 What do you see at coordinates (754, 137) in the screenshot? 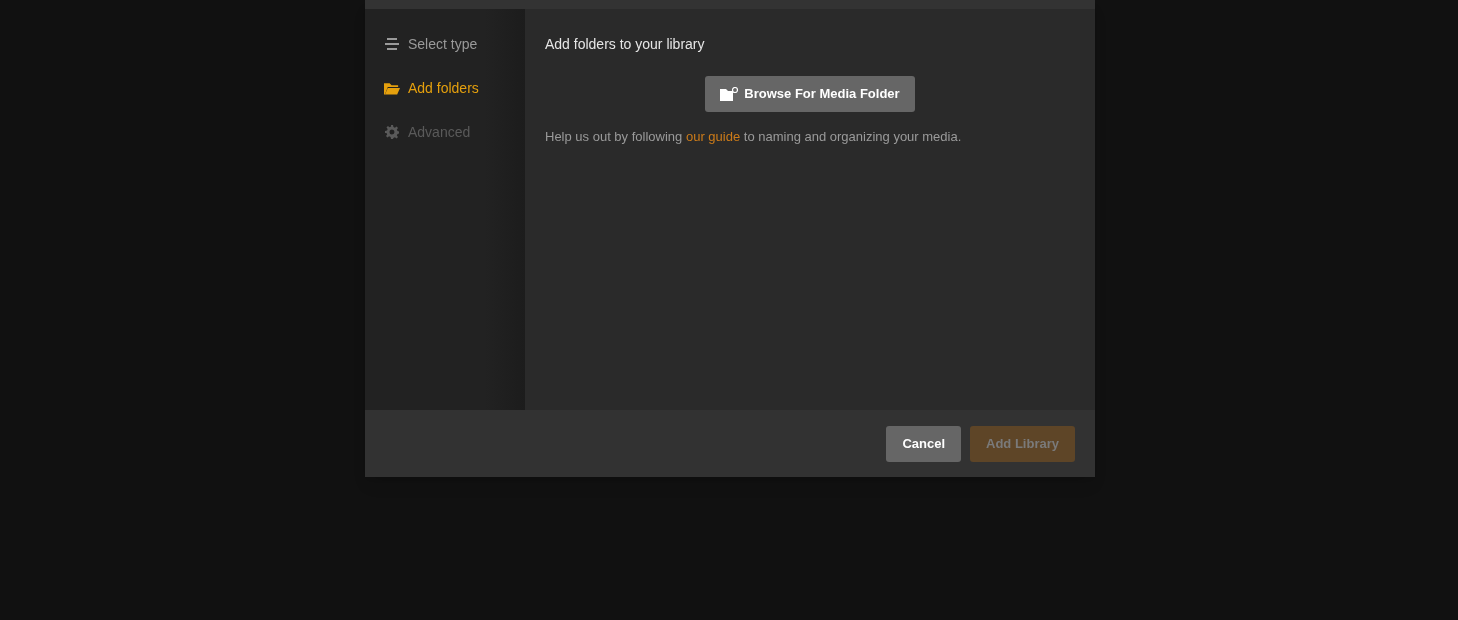
I see `help-text: Help us out by following our guide to naming and organizing your media.` at bounding box center [754, 137].